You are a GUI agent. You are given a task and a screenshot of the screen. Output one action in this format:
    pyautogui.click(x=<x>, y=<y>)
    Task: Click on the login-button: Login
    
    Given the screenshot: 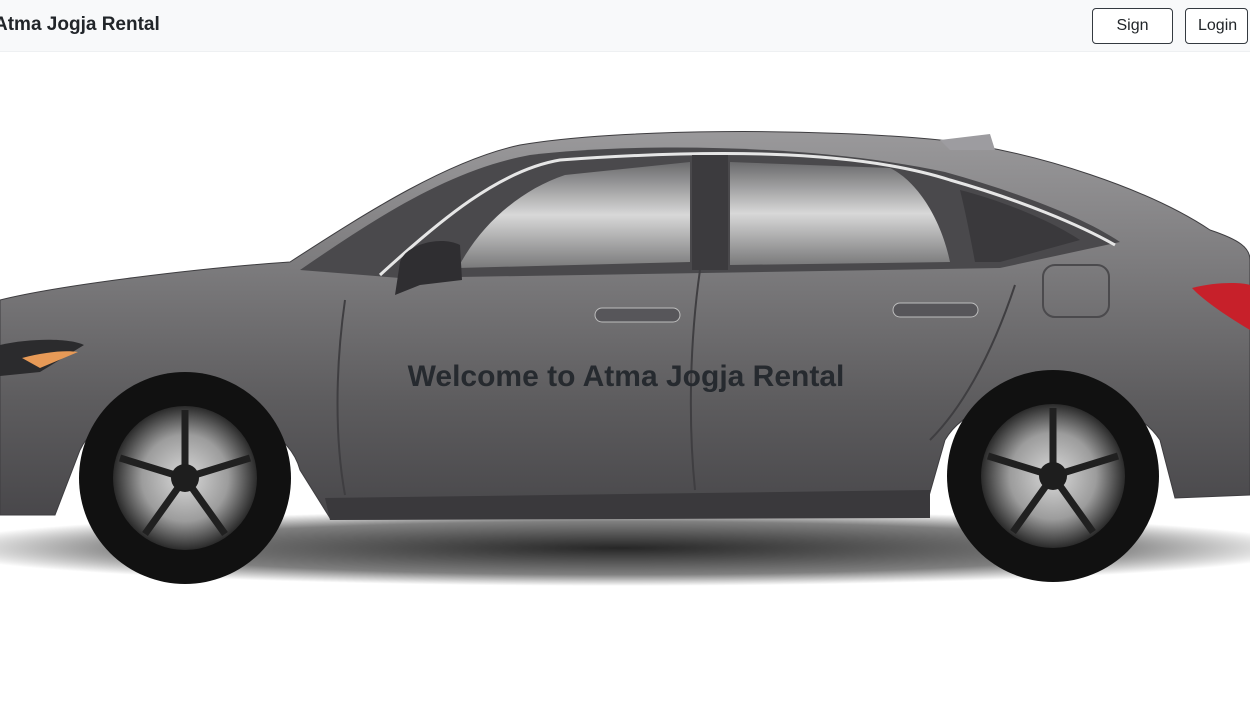 What is the action you would take?
    pyautogui.click(x=1216, y=26)
    